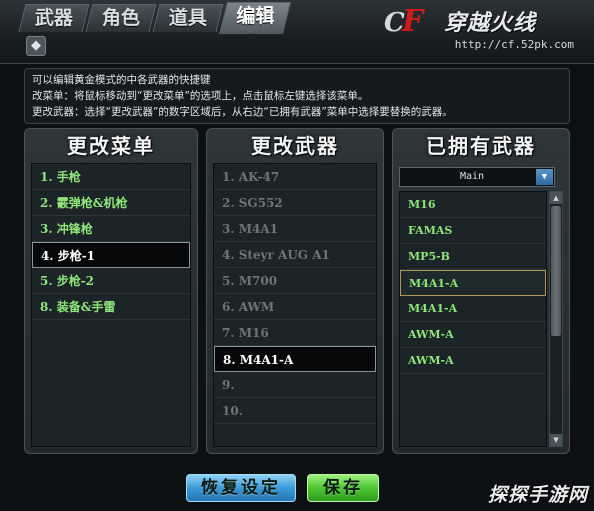 The image size is (594, 511). I want to click on weapon-slot: 5. M700, so click(295, 281).